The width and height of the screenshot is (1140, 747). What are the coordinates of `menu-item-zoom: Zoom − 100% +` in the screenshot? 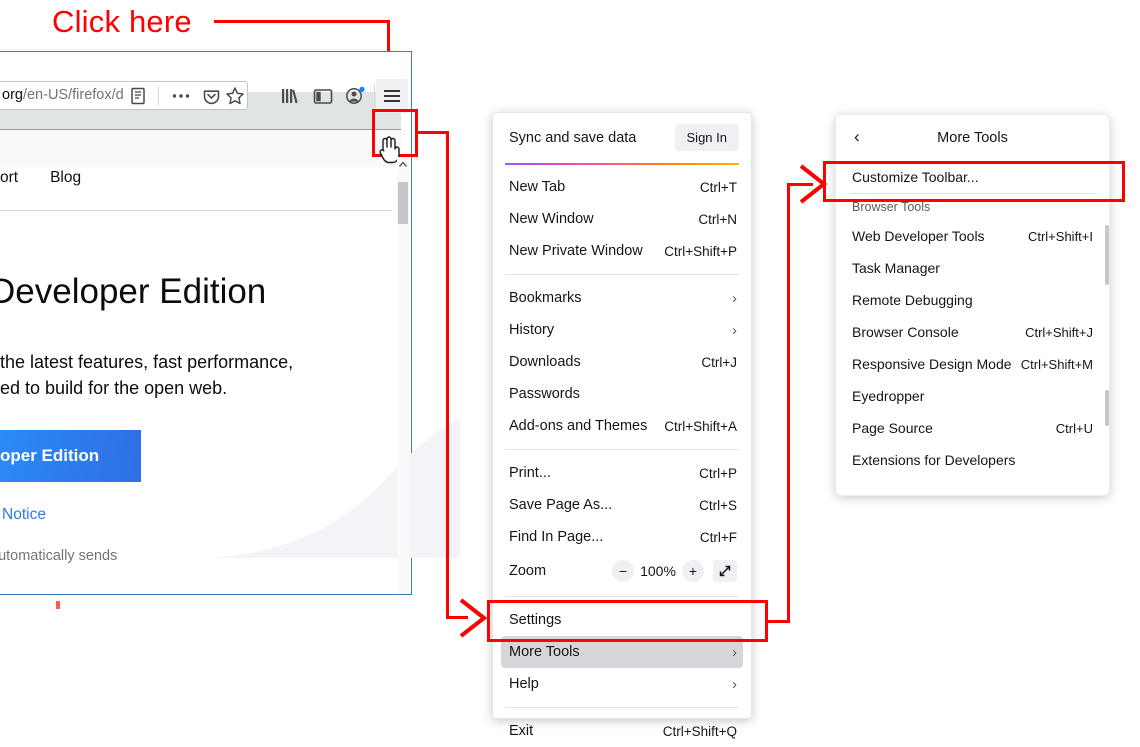 It's located at (622, 571).